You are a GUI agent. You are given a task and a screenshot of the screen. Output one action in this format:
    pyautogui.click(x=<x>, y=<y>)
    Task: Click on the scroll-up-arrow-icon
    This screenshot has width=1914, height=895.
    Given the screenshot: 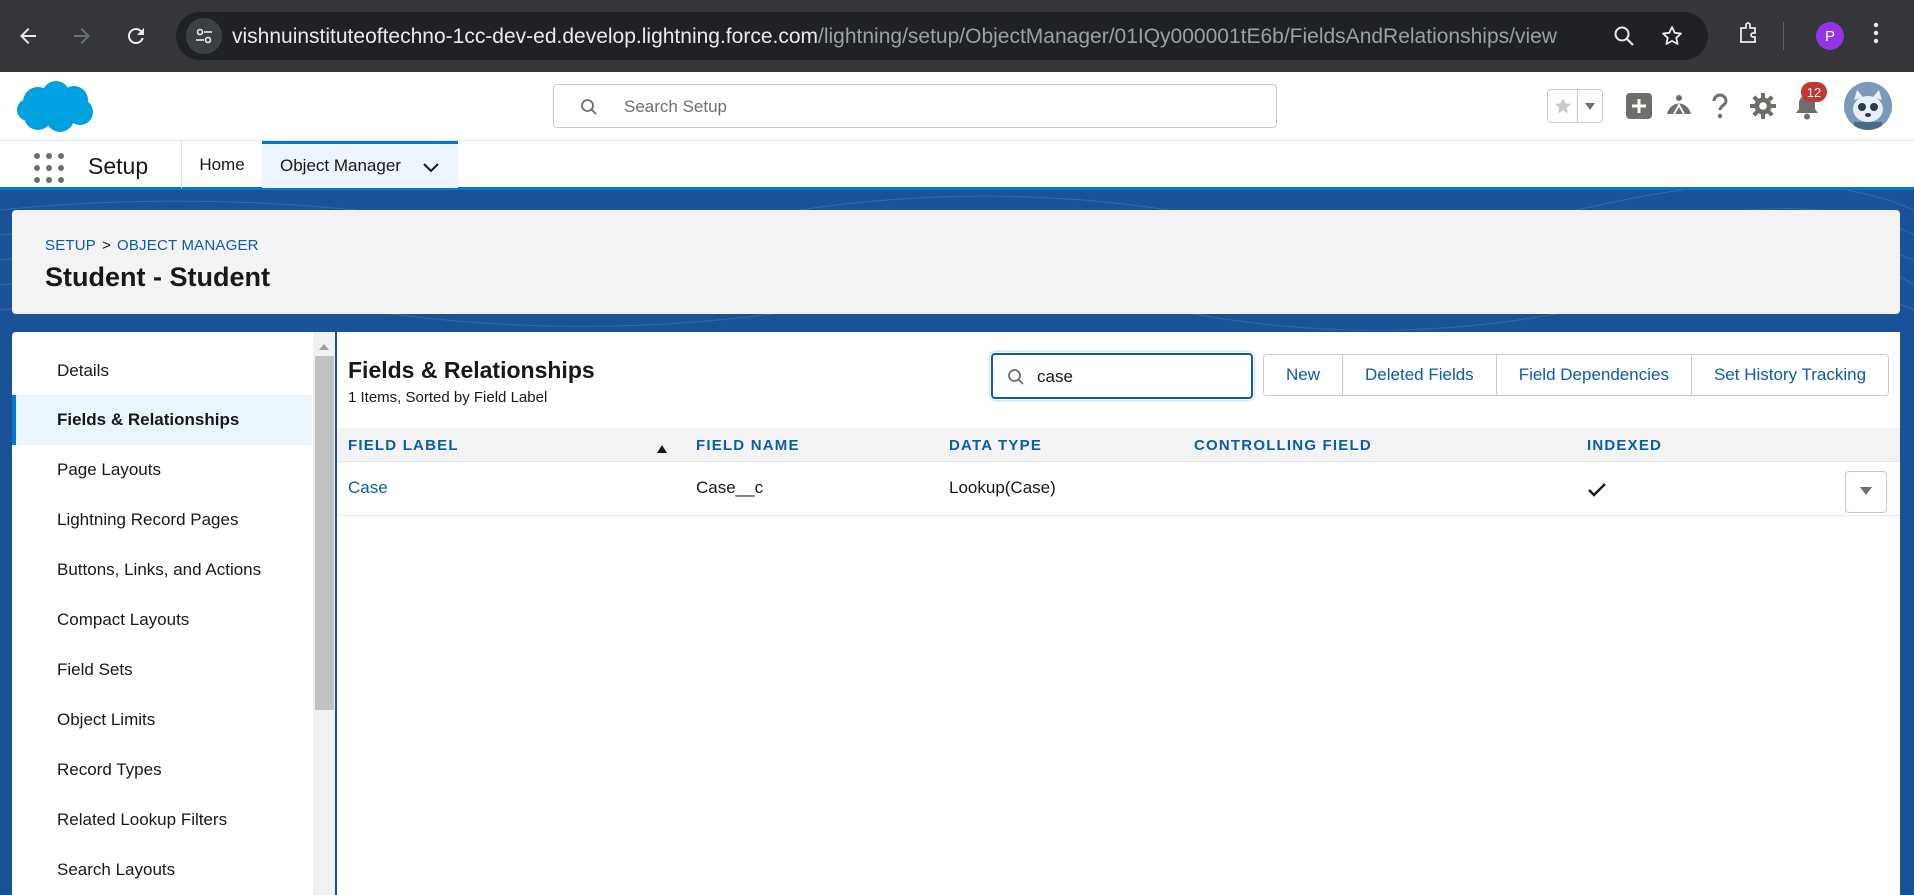 What is the action you would take?
    pyautogui.click(x=324, y=347)
    